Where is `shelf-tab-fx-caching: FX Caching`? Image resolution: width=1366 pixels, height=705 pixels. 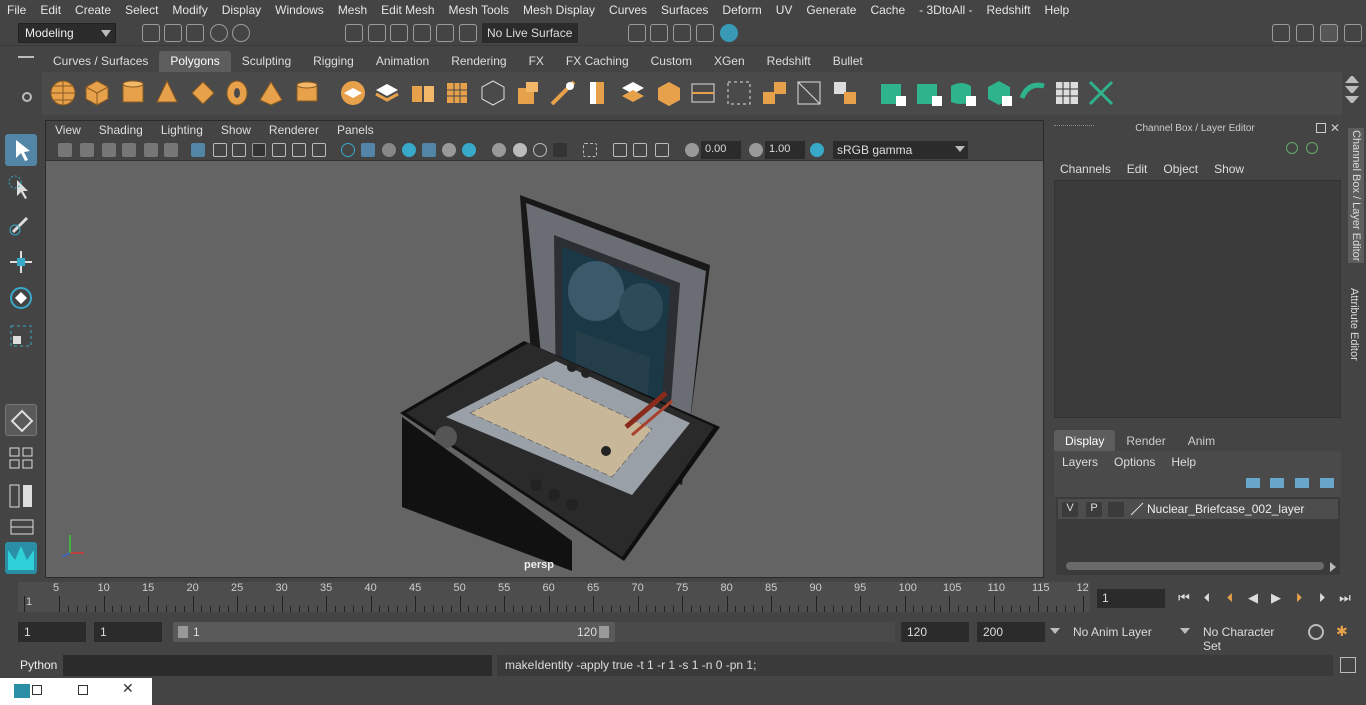
shelf-tab-fx-caching: FX Caching is located at coordinates (597, 61).